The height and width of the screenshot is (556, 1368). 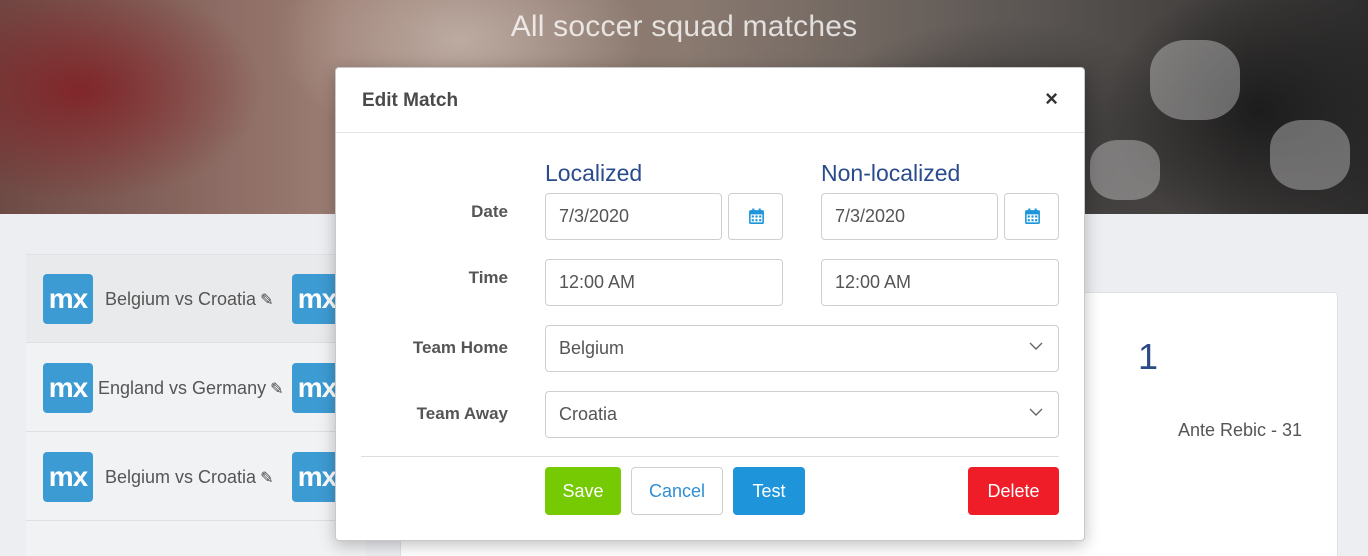 I want to click on modal-title: Edit Match, so click(x=410, y=100).